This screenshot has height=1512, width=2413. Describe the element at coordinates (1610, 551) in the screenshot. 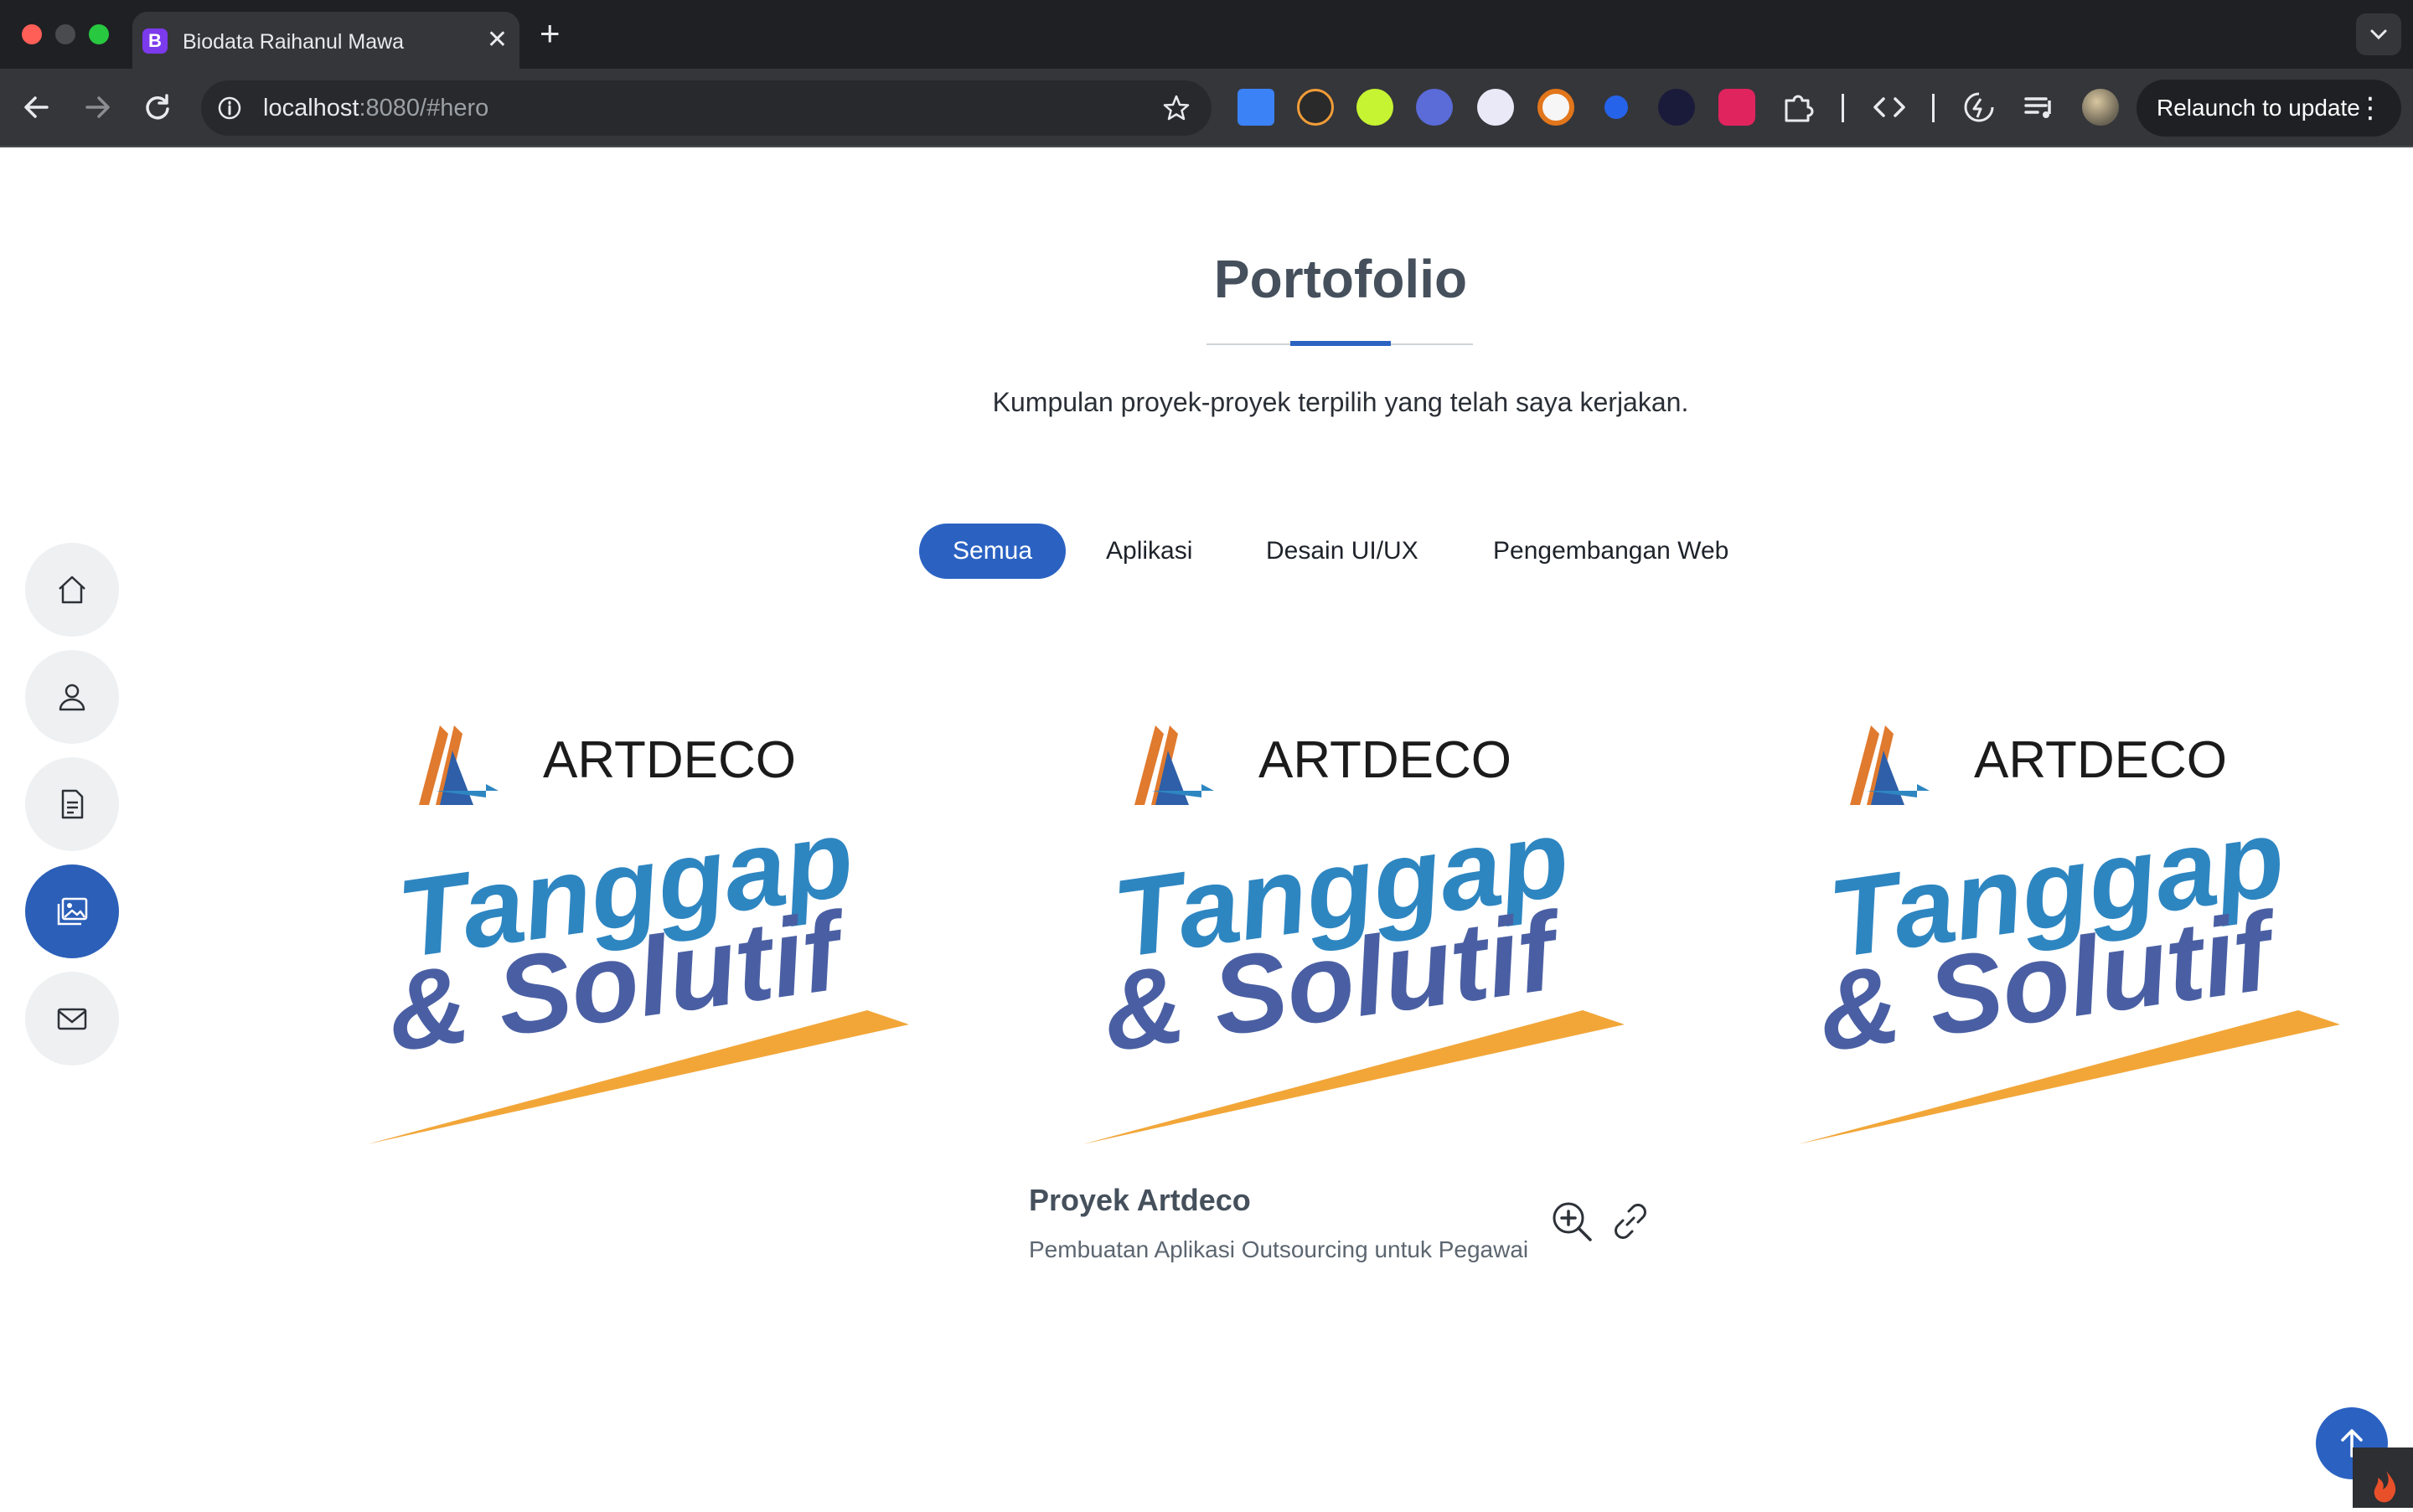

I see `filter-pengembangan-web: Pengembangan Web` at that location.